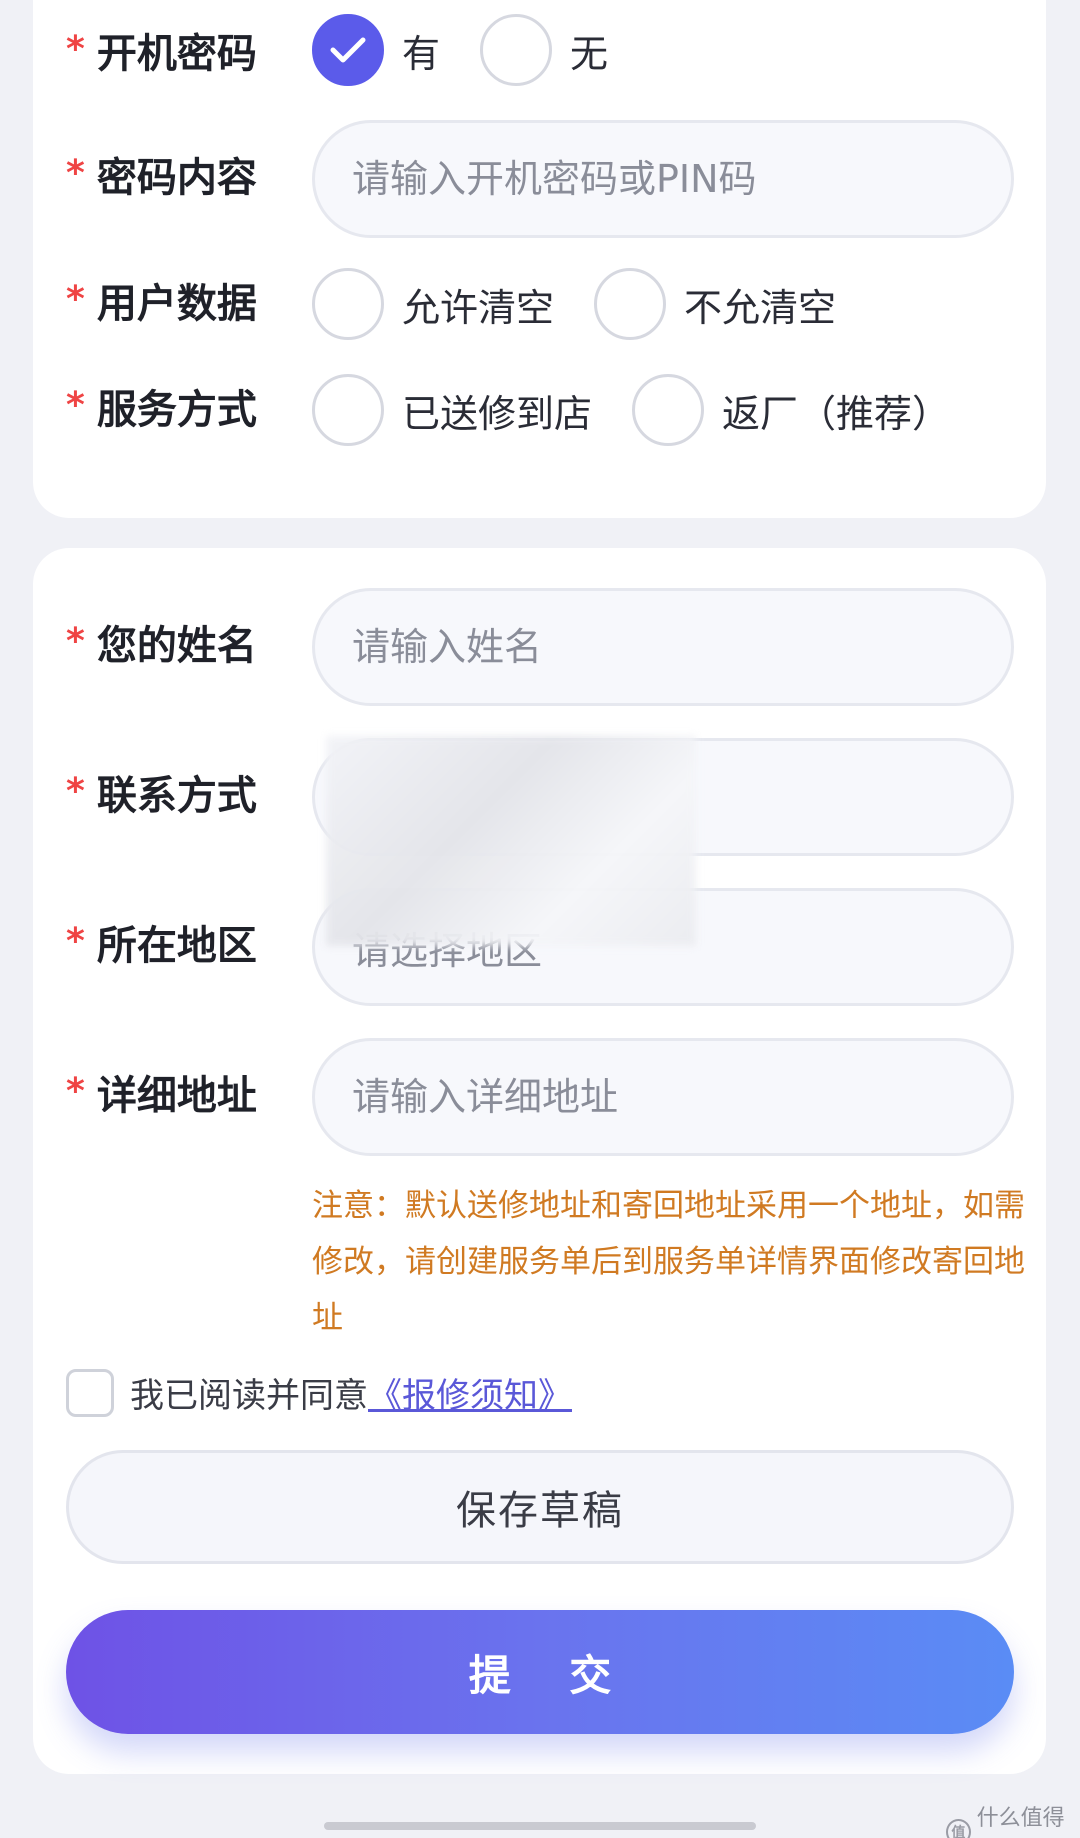  What do you see at coordinates (836, 413) in the screenshot?
I see `radio-label-return-factory: 返厂（推荐）` at bounding box center [836, 413].